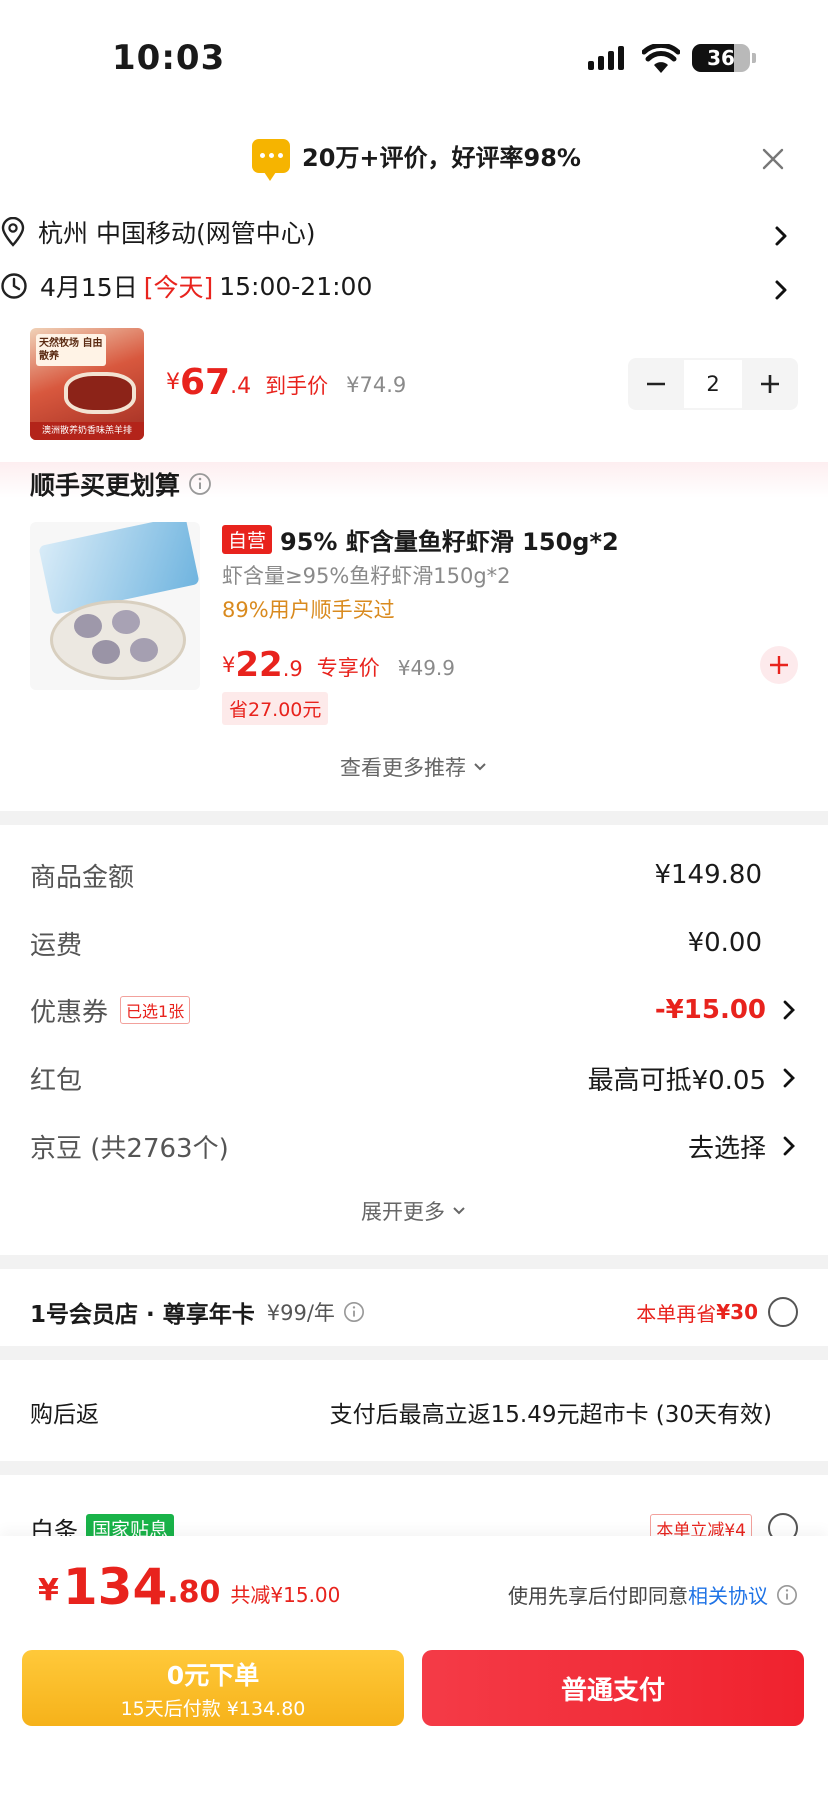 Image resolution: width=828 pixels, height=1800 pixels. I want to click on product-image-lamb-chop: 天然牧场 自由散养 澳洲散养奶香味羔羊排, so click(87, 384).